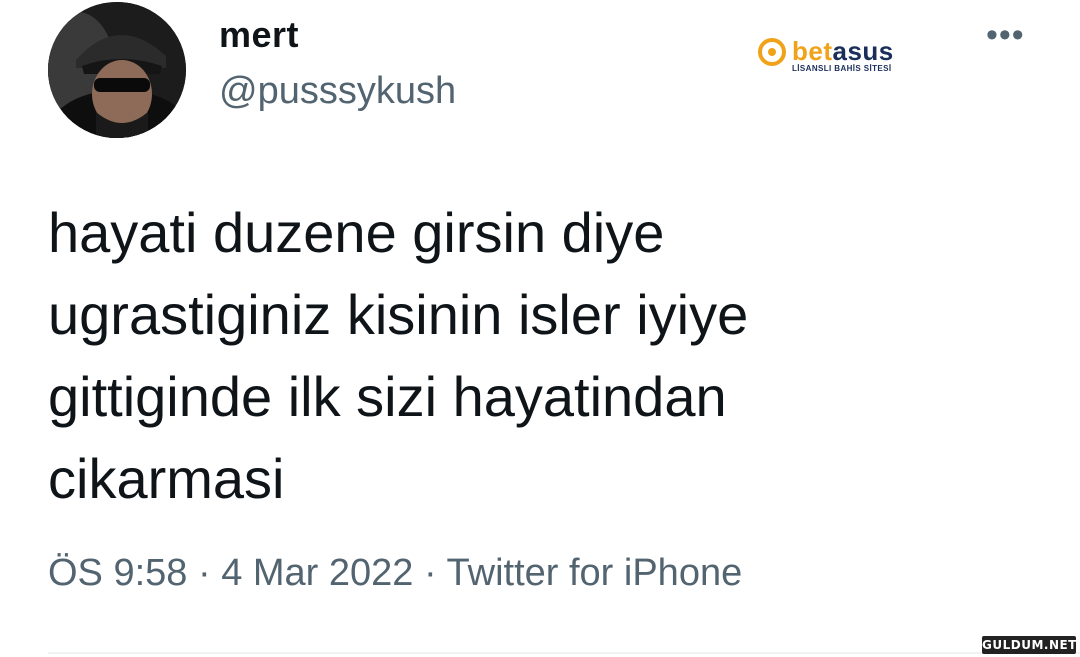 Image resolution: width=1080 pixels, height=657 pixels. Describe the element at coordinates (772, 52) in the screenshot. I see `logo-ring-icon` at that location.